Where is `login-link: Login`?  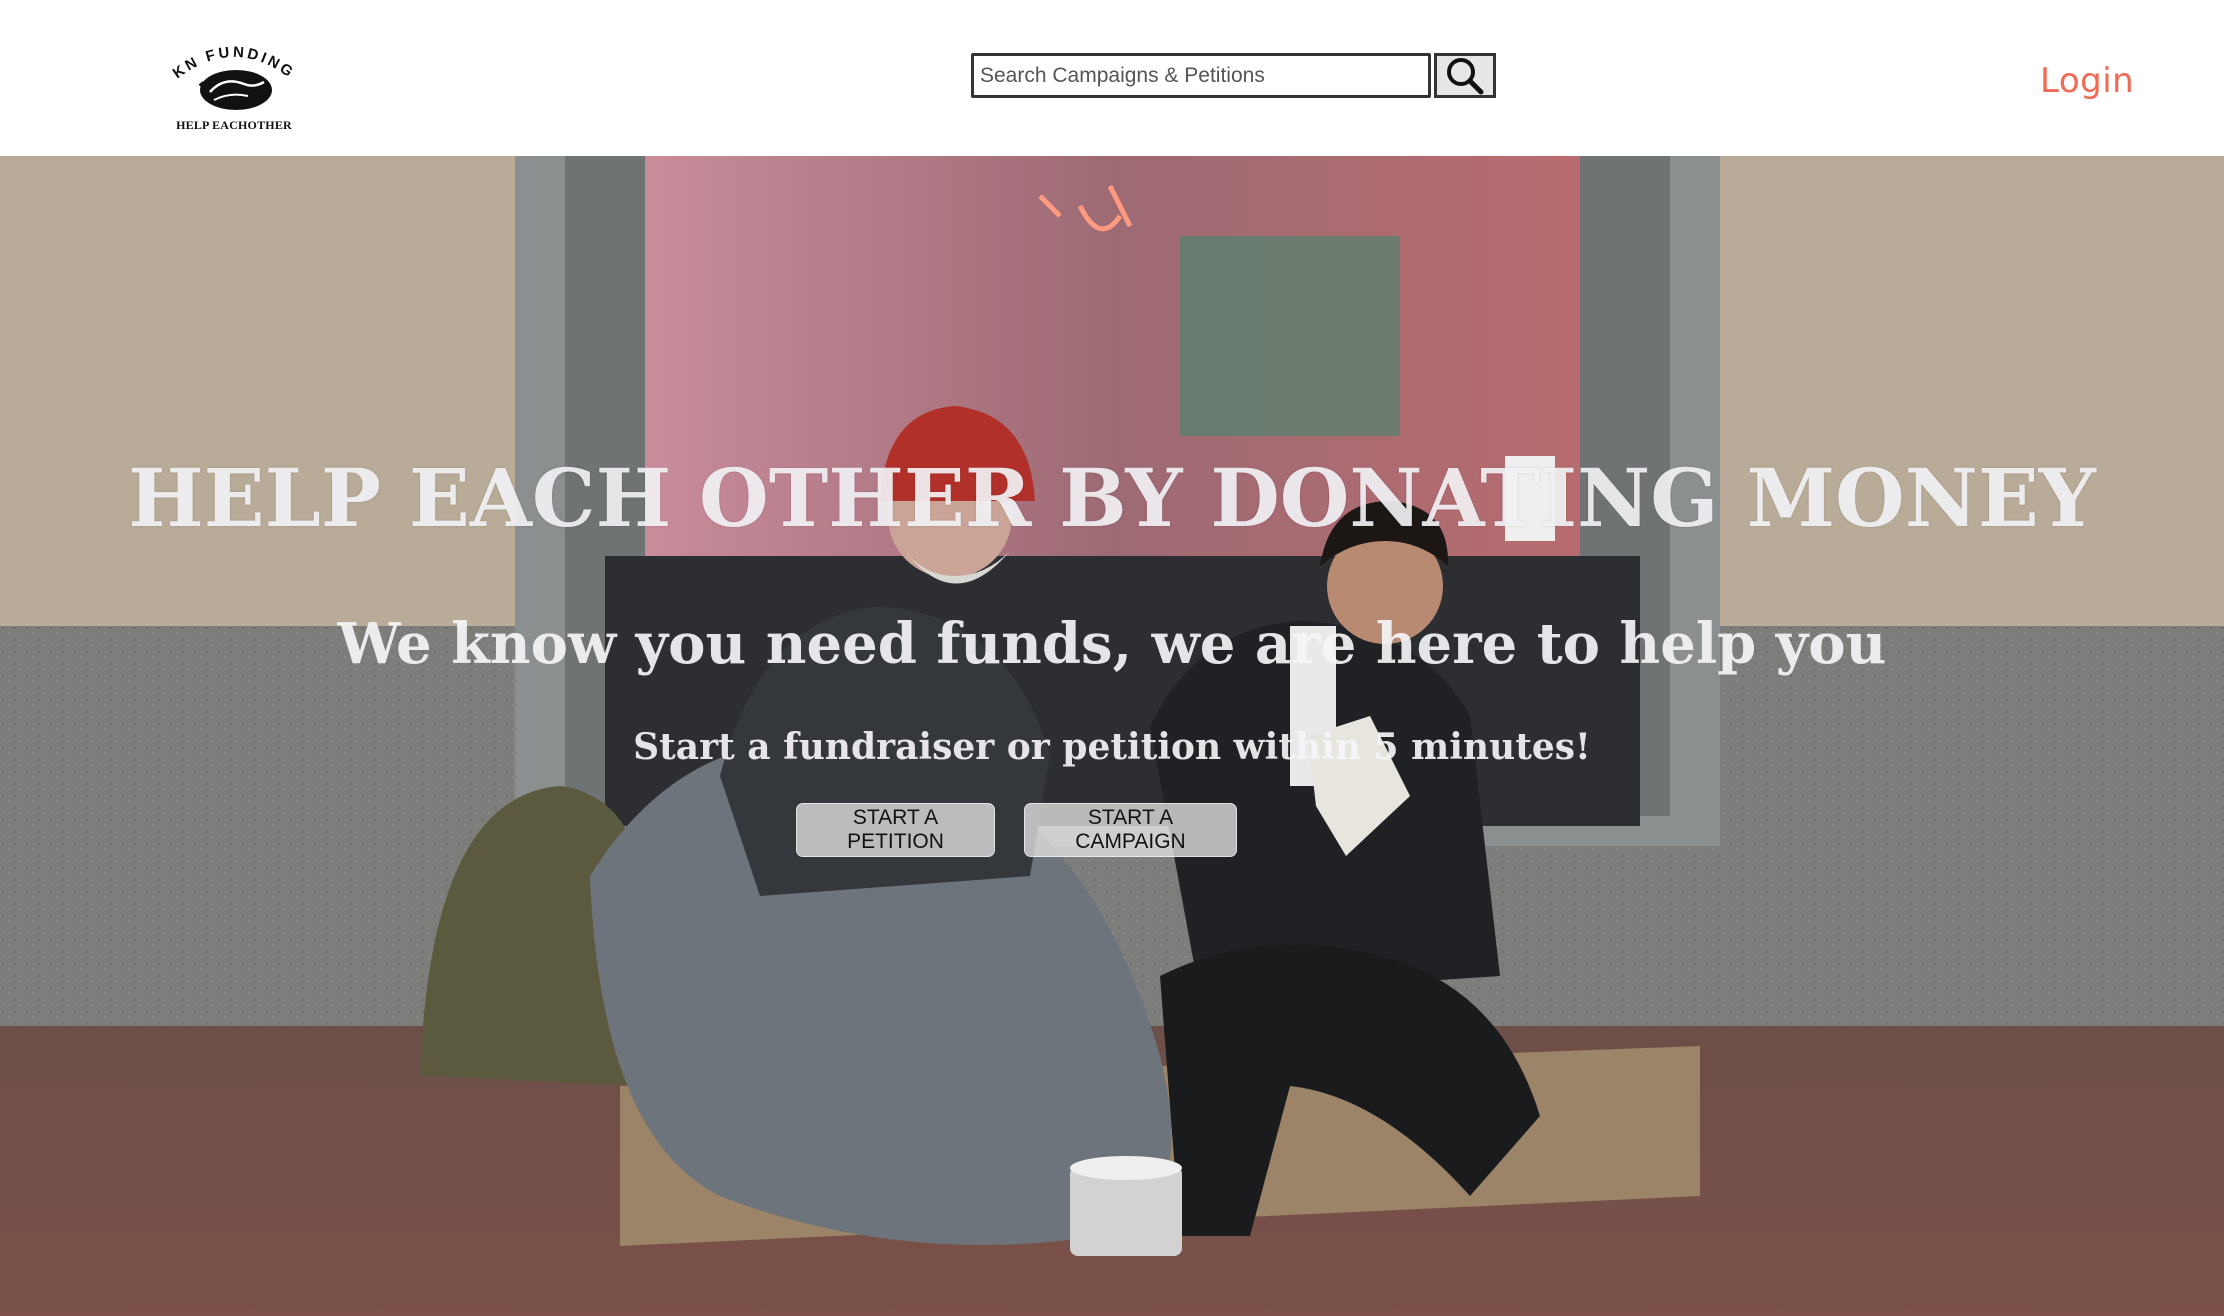
login-link: Login is located at coordinates (2095, 81).